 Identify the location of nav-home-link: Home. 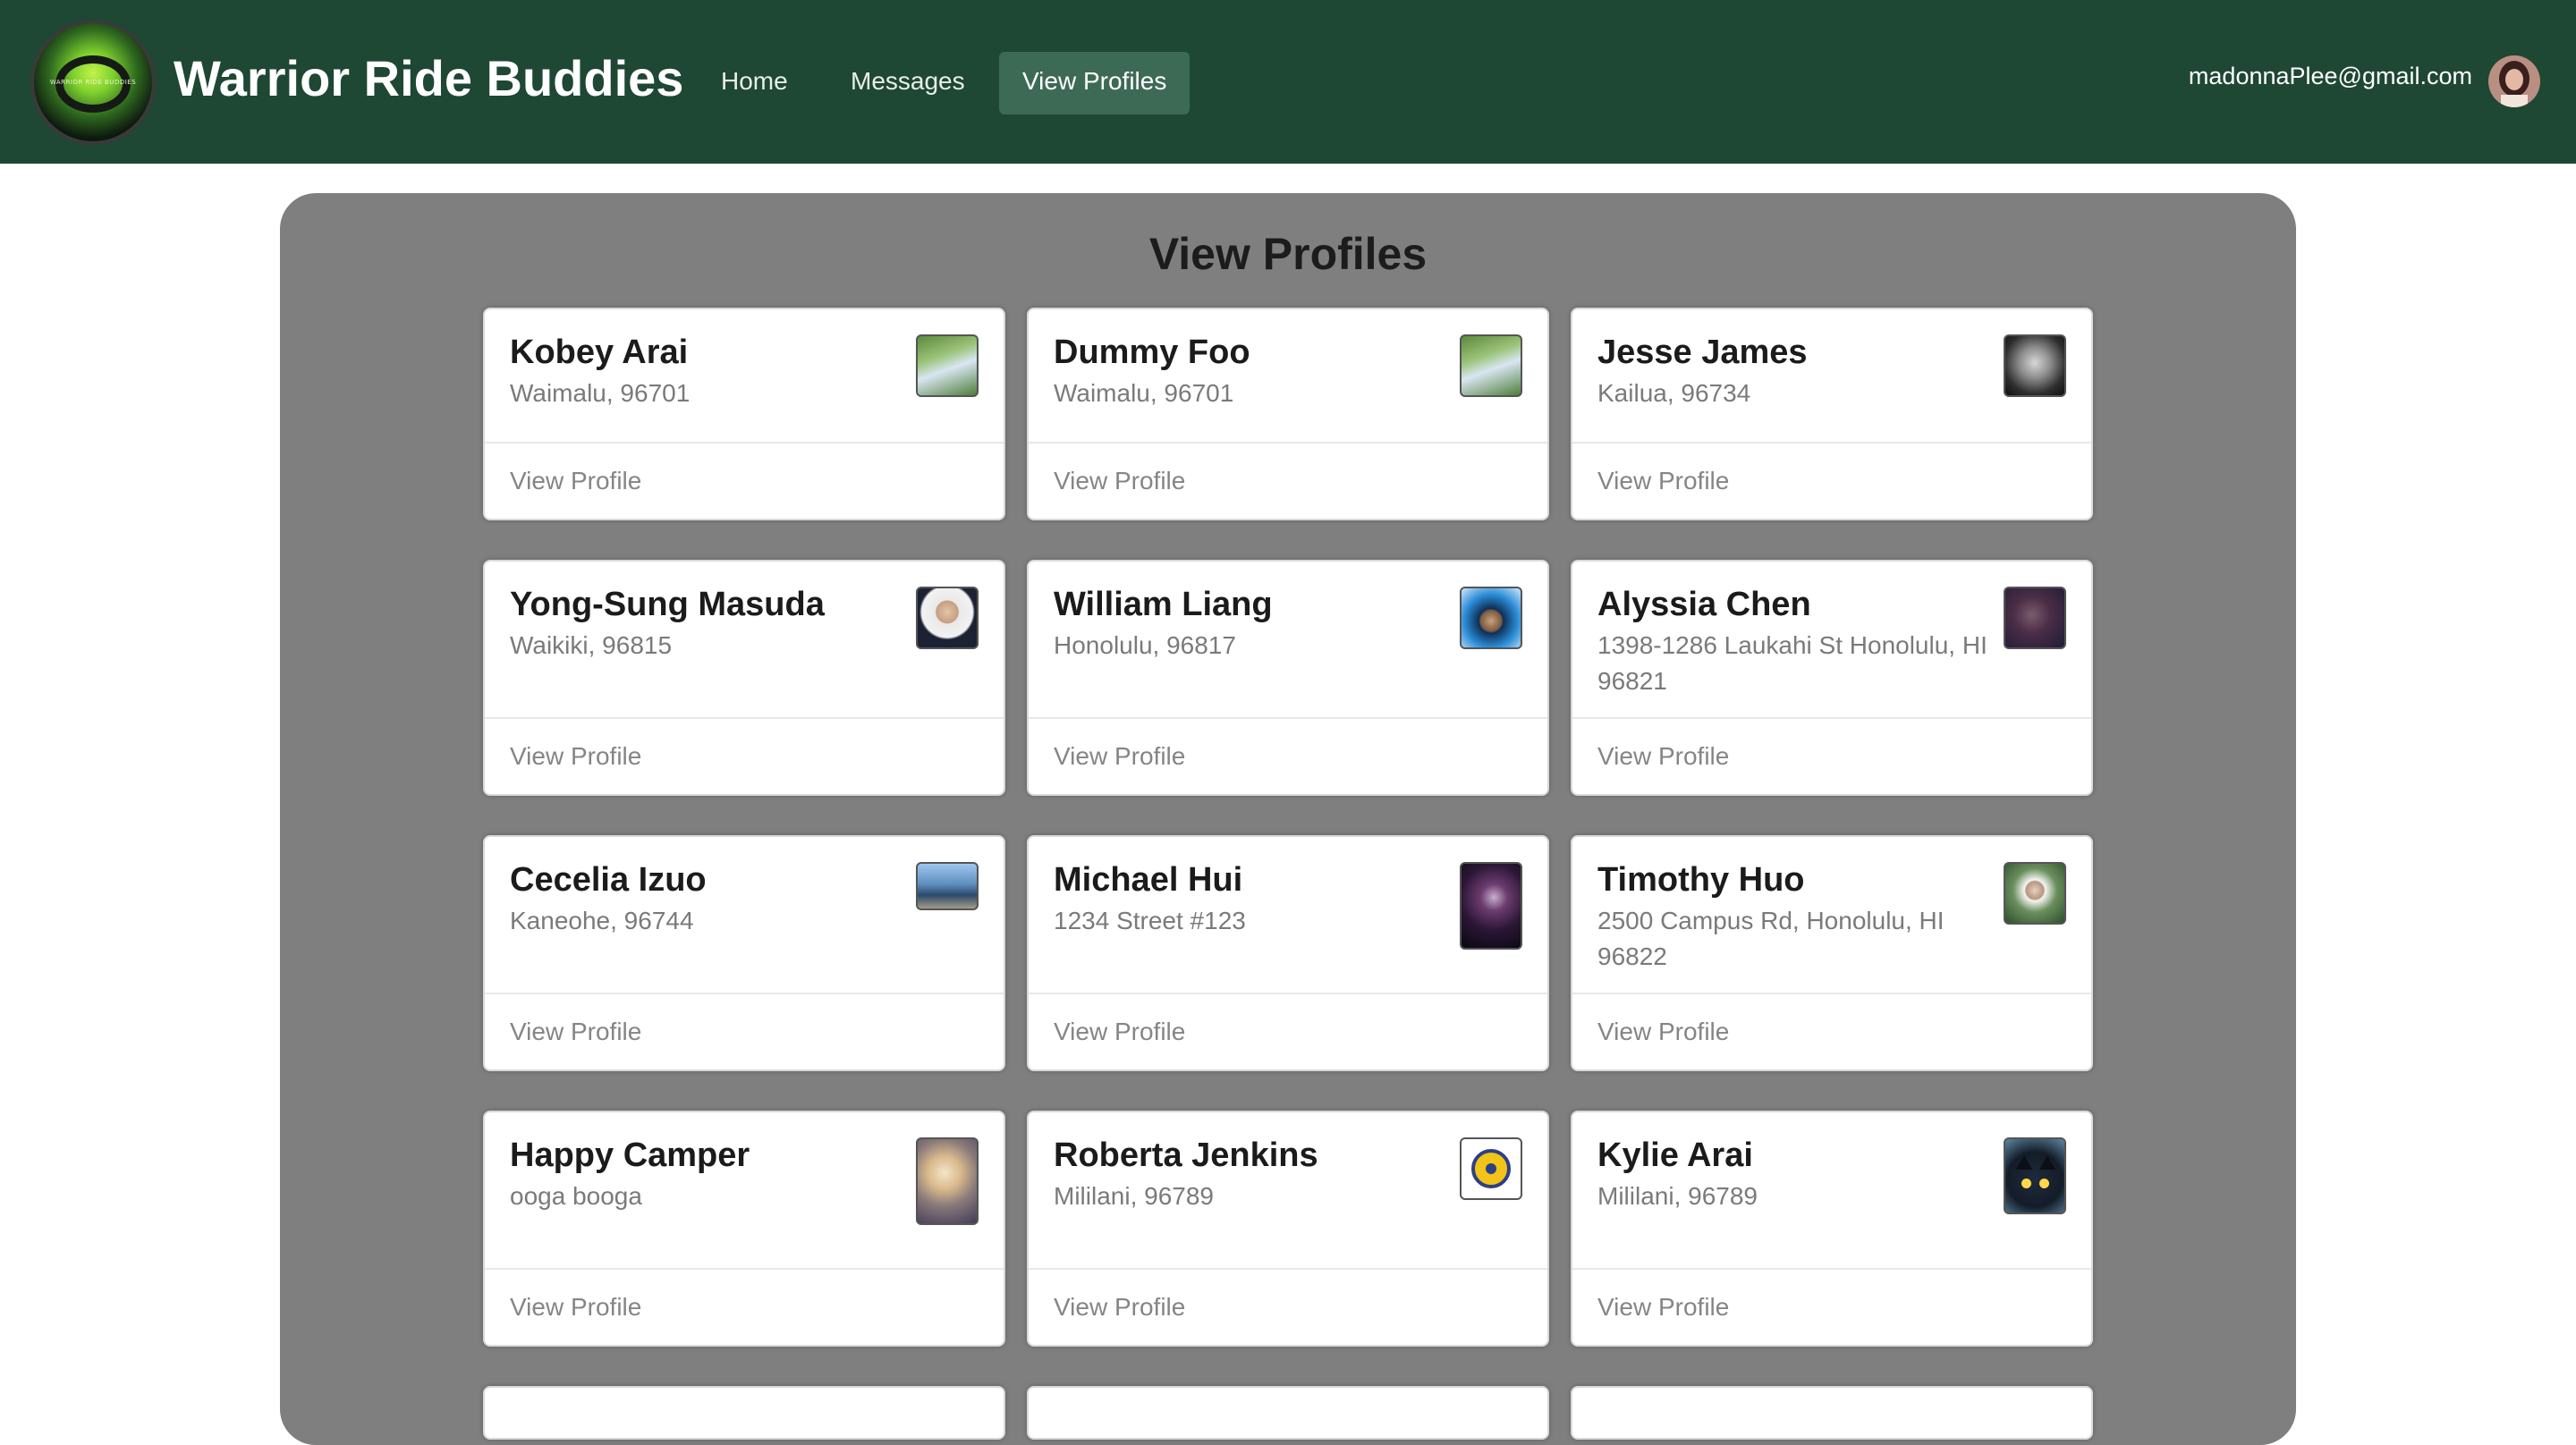
(754, 83).